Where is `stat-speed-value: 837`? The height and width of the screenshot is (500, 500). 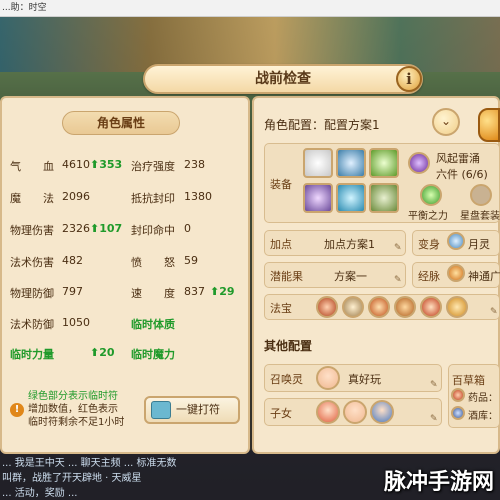 stat-speed-value: 837 is located at coordinates (194, 291).